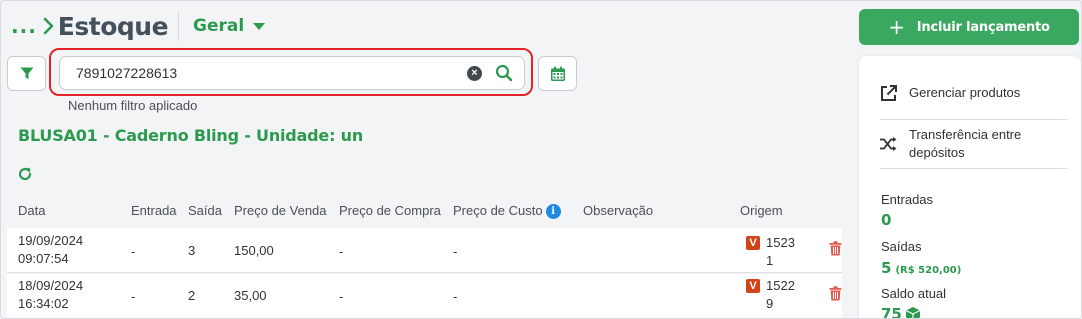 This screenshot has width=1082, height=319. I want to click on col-observacao: Observação, so click(618, 210).